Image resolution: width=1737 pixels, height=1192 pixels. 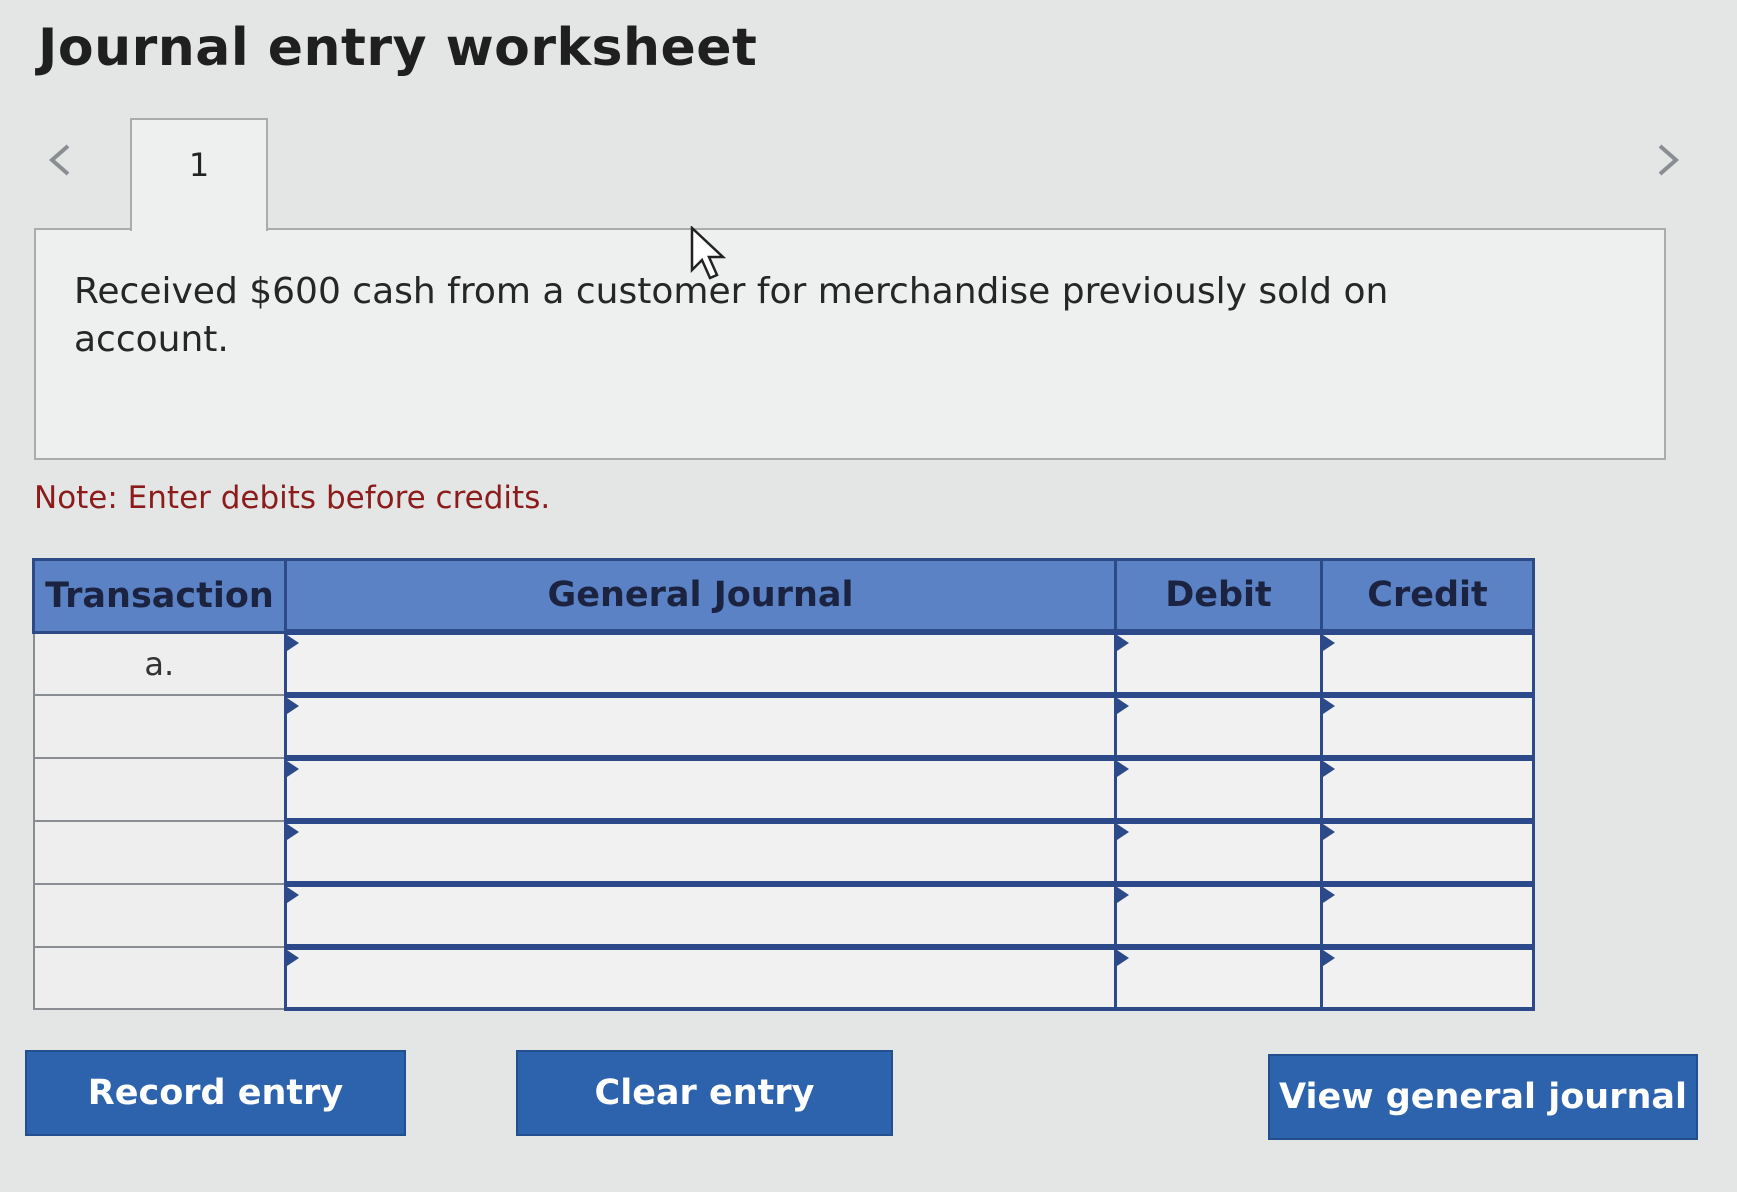 I want to click on header-transaction: Transaction, so click(x=159, y=596).